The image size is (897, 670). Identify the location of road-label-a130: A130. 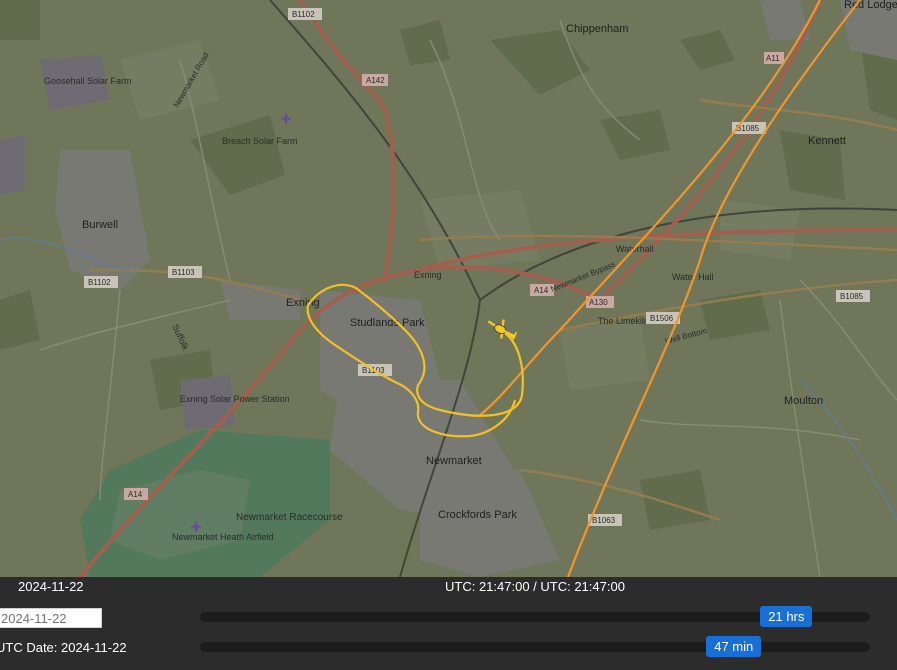
(598, 302).